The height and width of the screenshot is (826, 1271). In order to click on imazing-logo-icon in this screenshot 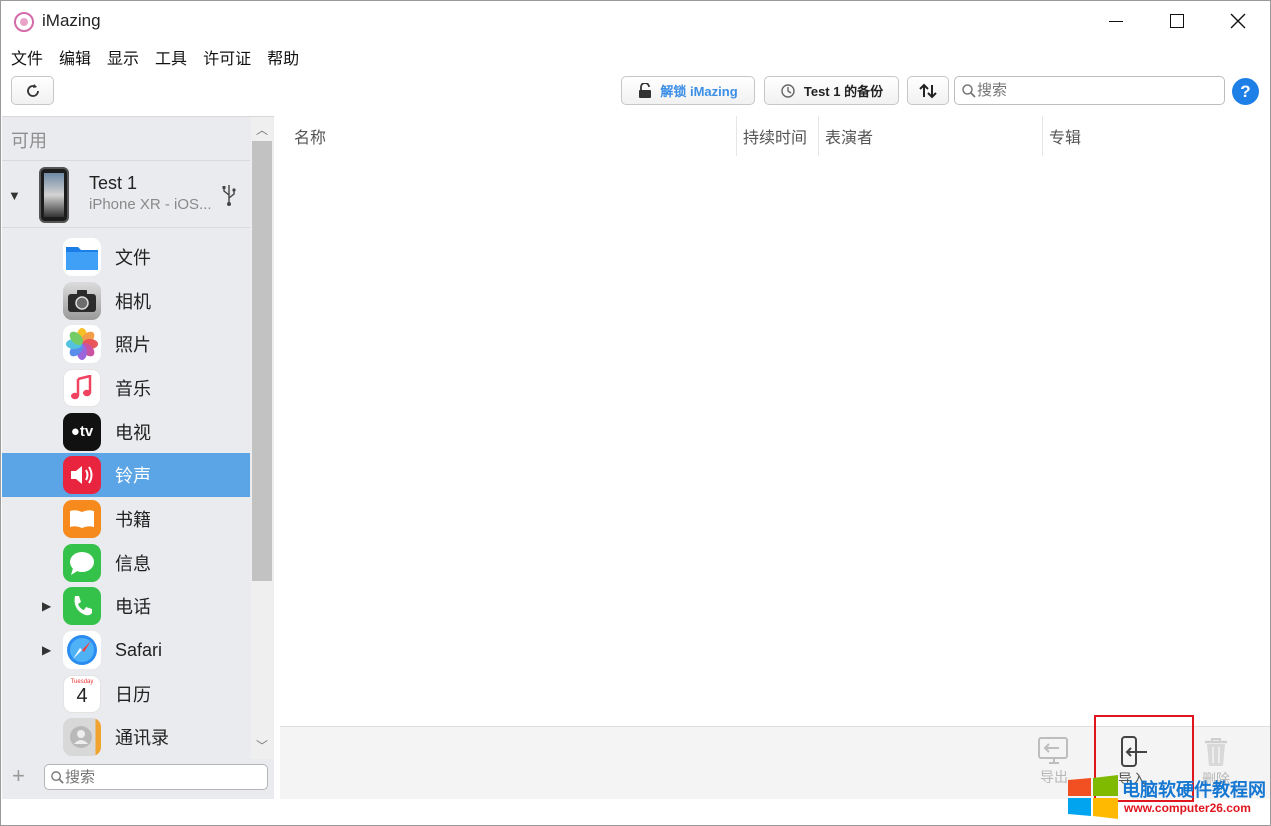, I will do `click(24, 22)`.